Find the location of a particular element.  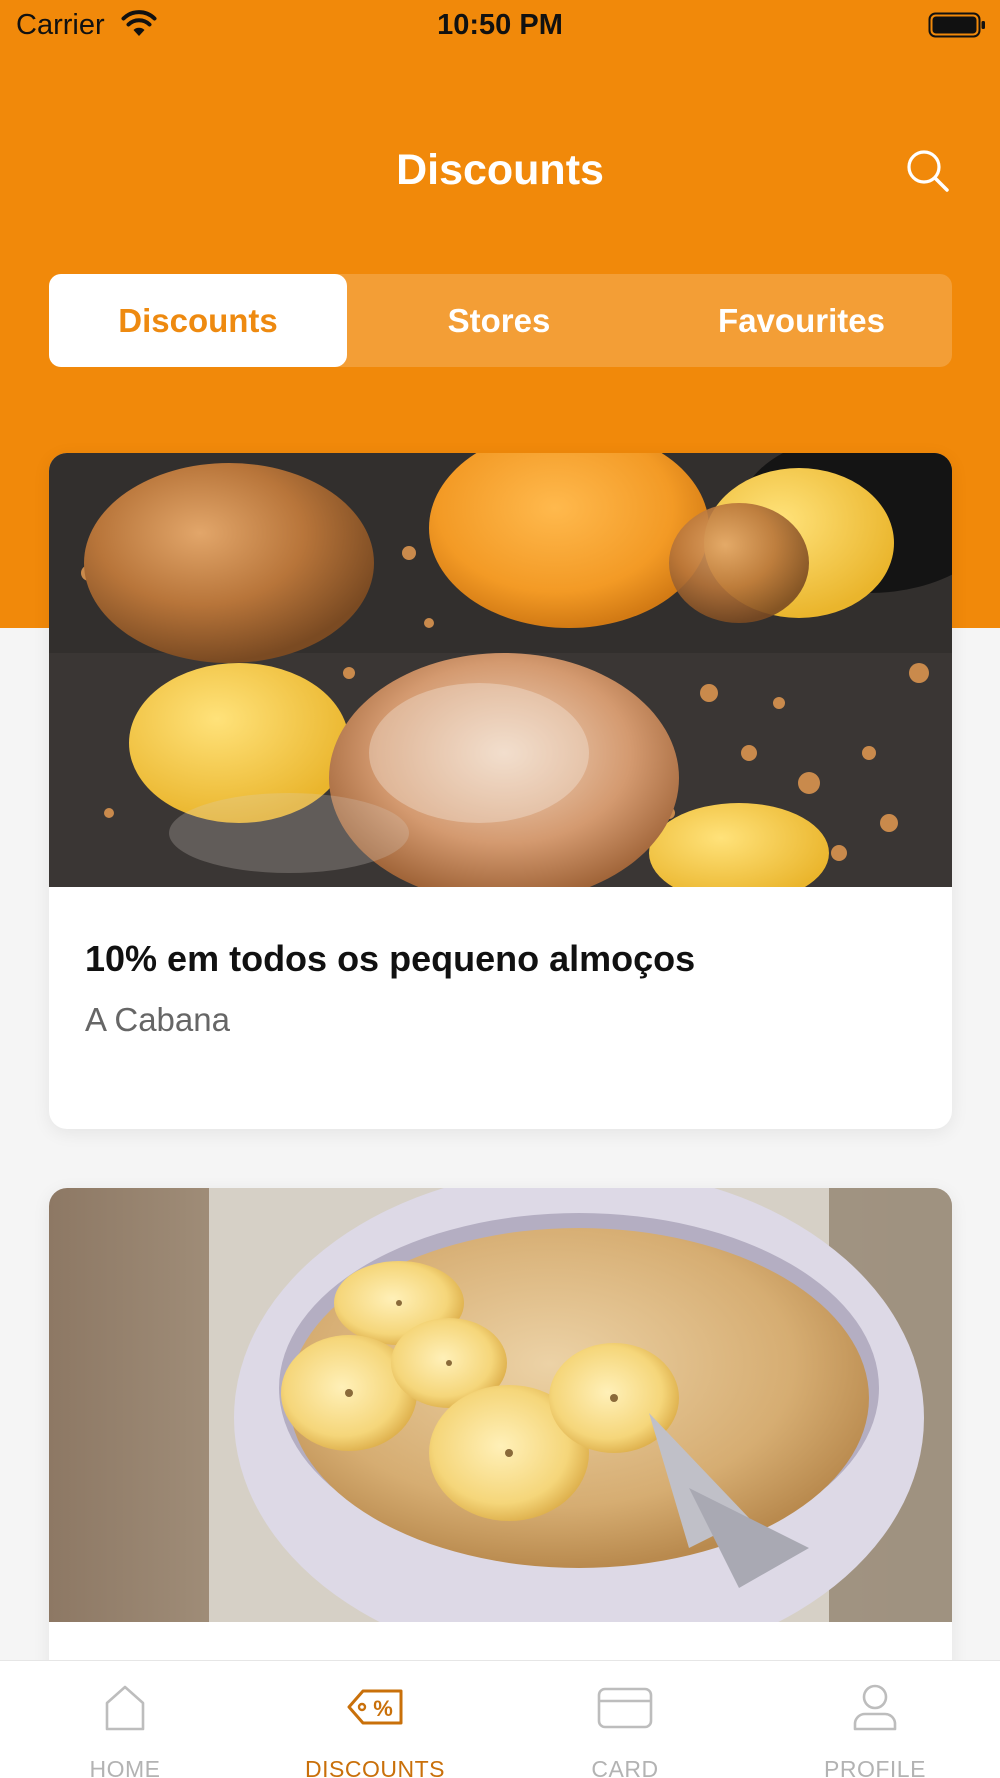

segment-favourites: Favourites is located at coordinates (801, 320).